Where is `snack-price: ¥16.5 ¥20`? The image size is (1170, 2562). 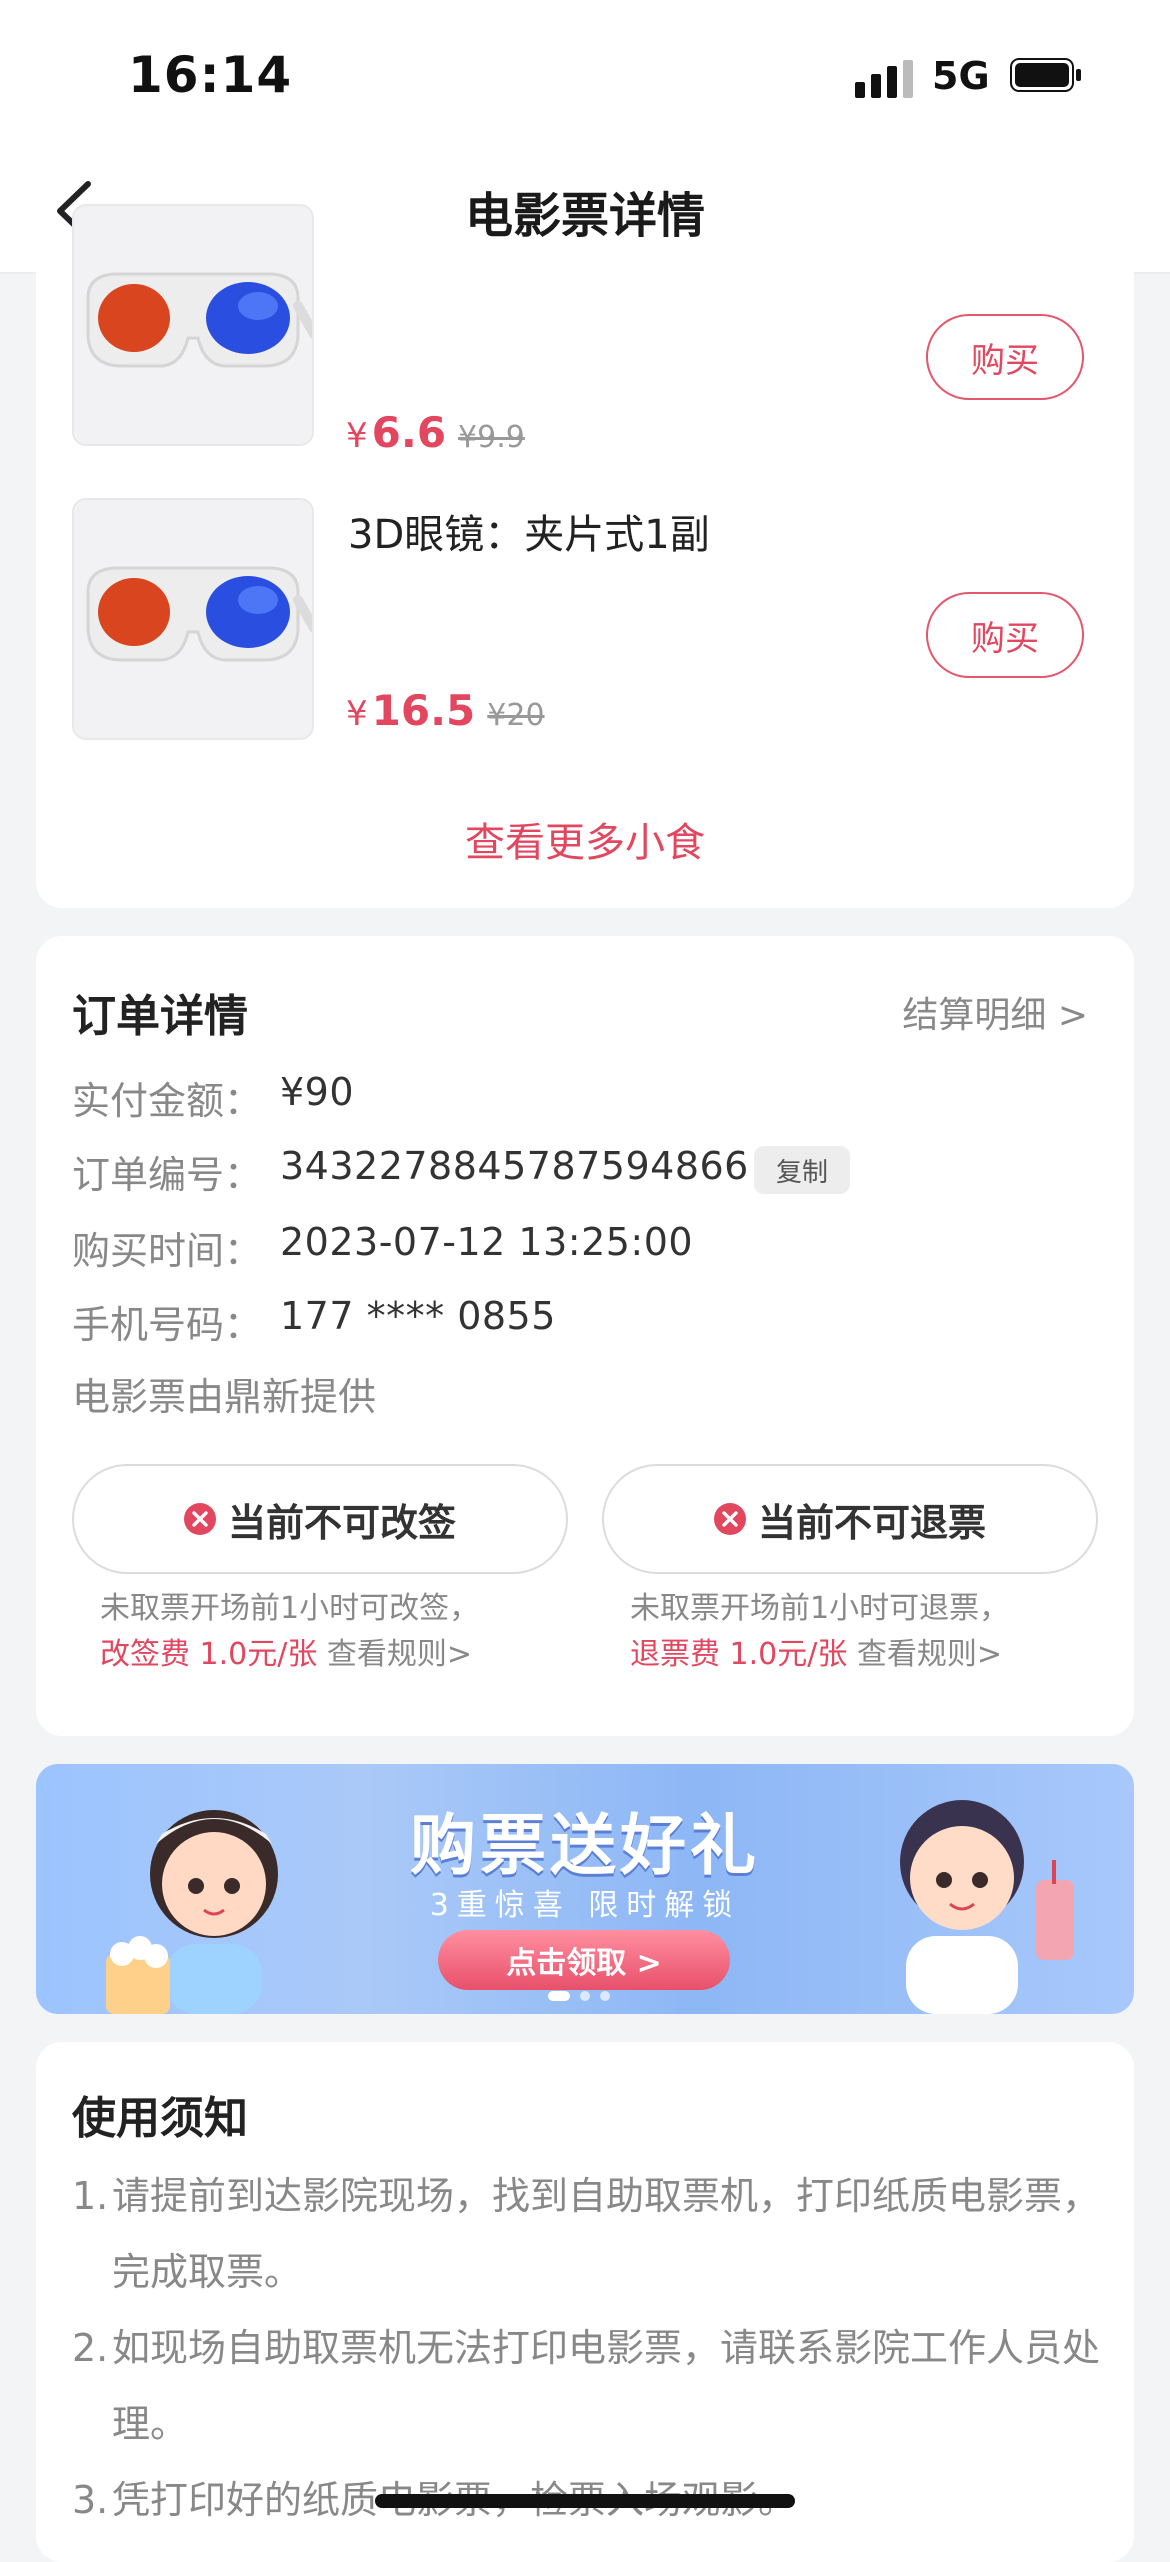 snack-price: ¥16.5 ¥20 is located at coordinates (445, 710).